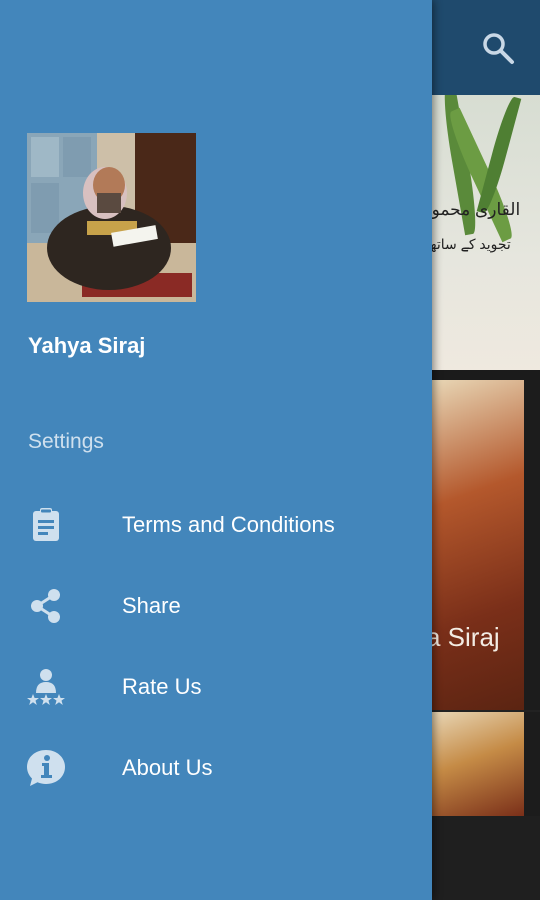 This screenshot has height=900, width=540. Describe the element at coordinates (151, 605) in the screenshot. I see `menu-item-label: Share` at that location.